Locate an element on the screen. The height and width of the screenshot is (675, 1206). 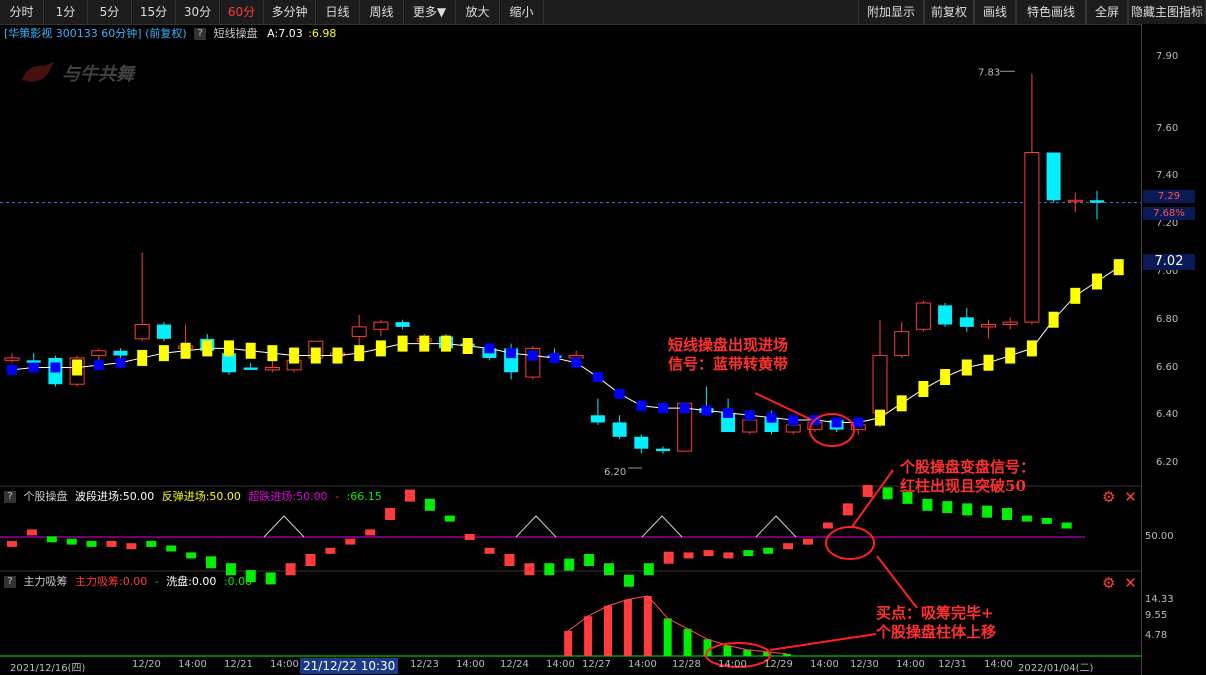
panel2-title: 个股操盘 is located at coordinates (45, 496).